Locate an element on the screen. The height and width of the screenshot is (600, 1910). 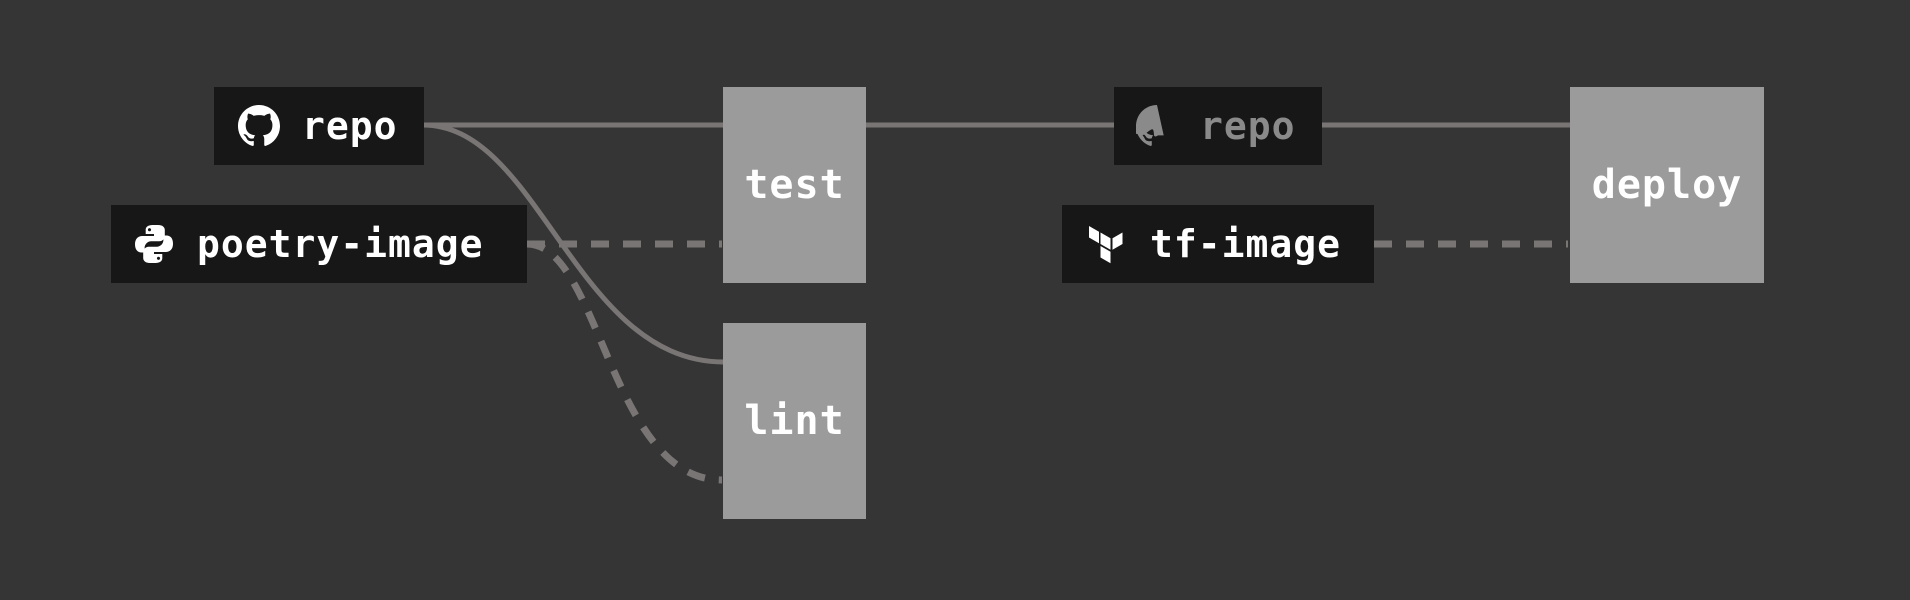
resource-repo-output-label: repo is located at coordinates (1248, 126).